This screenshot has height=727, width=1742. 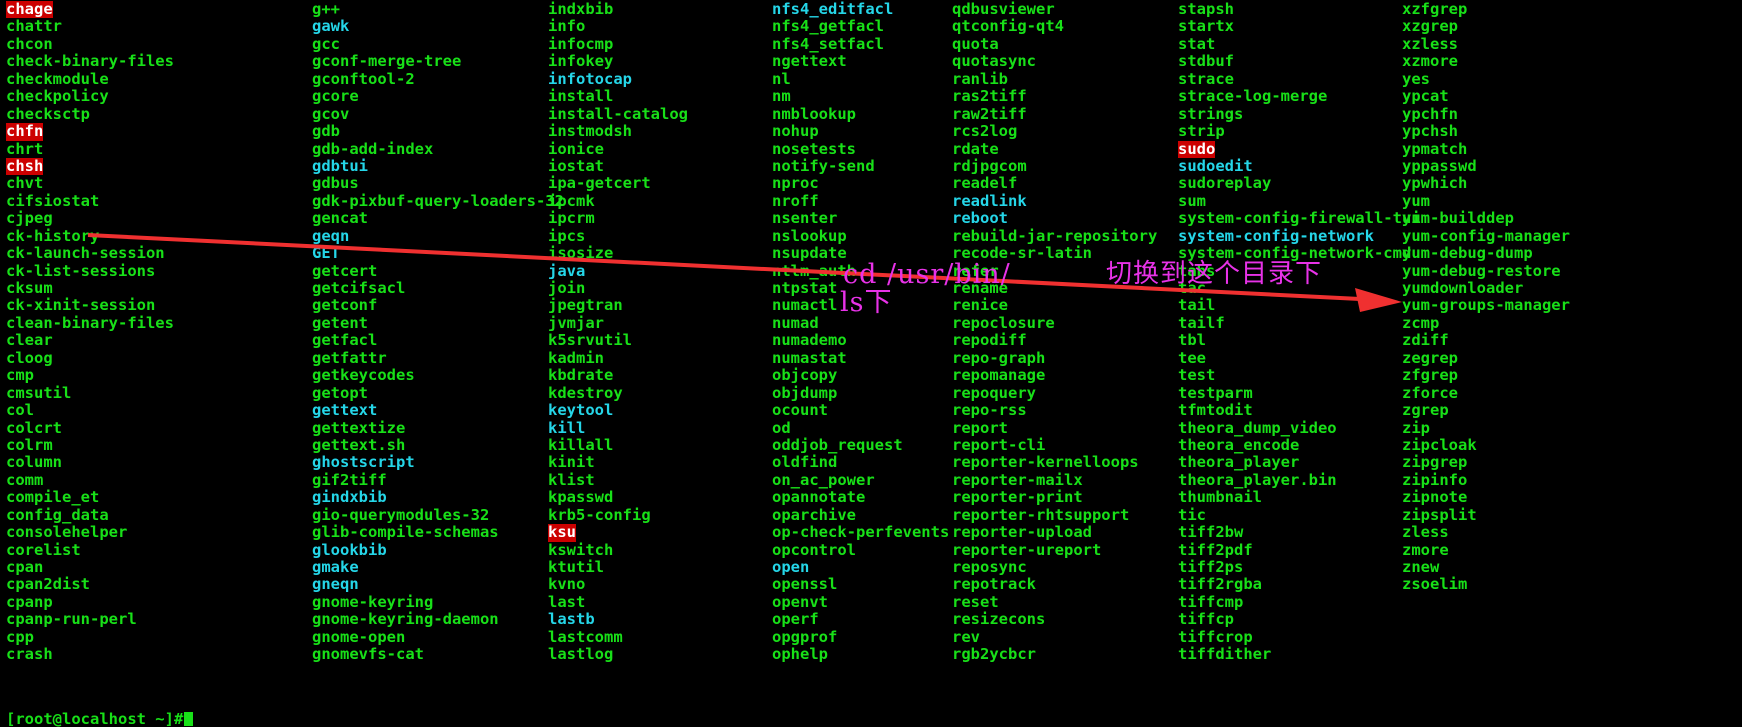 I want to click on file-entry: getfattr, so click(x=349, y=357).